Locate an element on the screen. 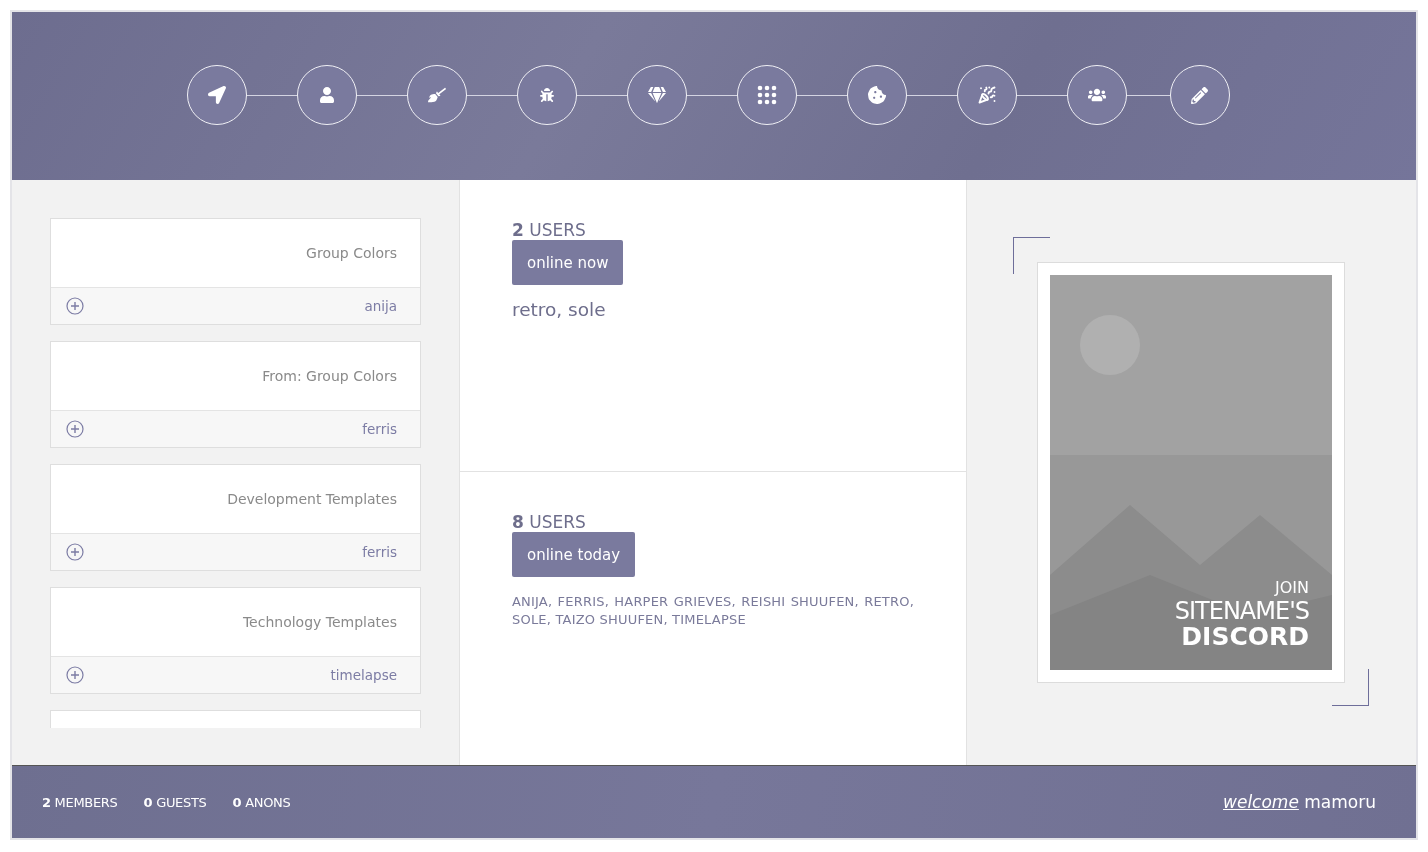 This screenshot has height=852, width=1428. user-icon is located at coordinates (326, 95).